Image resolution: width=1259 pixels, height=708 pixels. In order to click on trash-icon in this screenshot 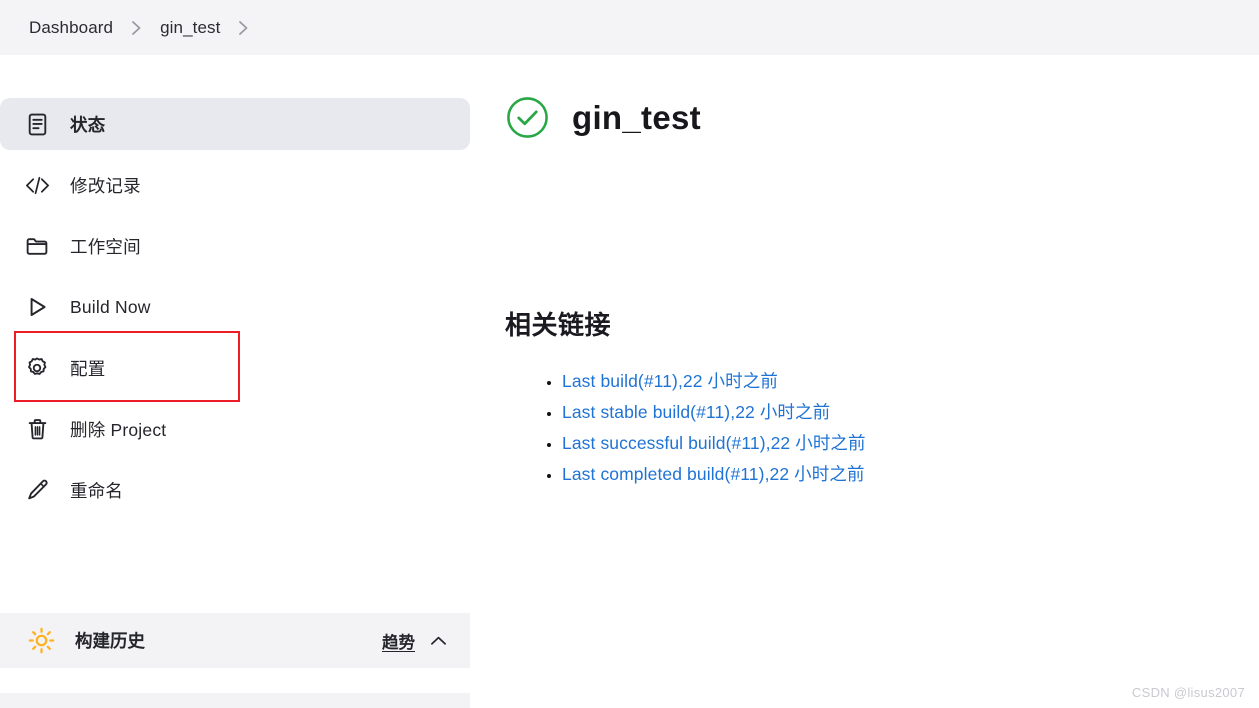, I will do `click(37, 429)`.